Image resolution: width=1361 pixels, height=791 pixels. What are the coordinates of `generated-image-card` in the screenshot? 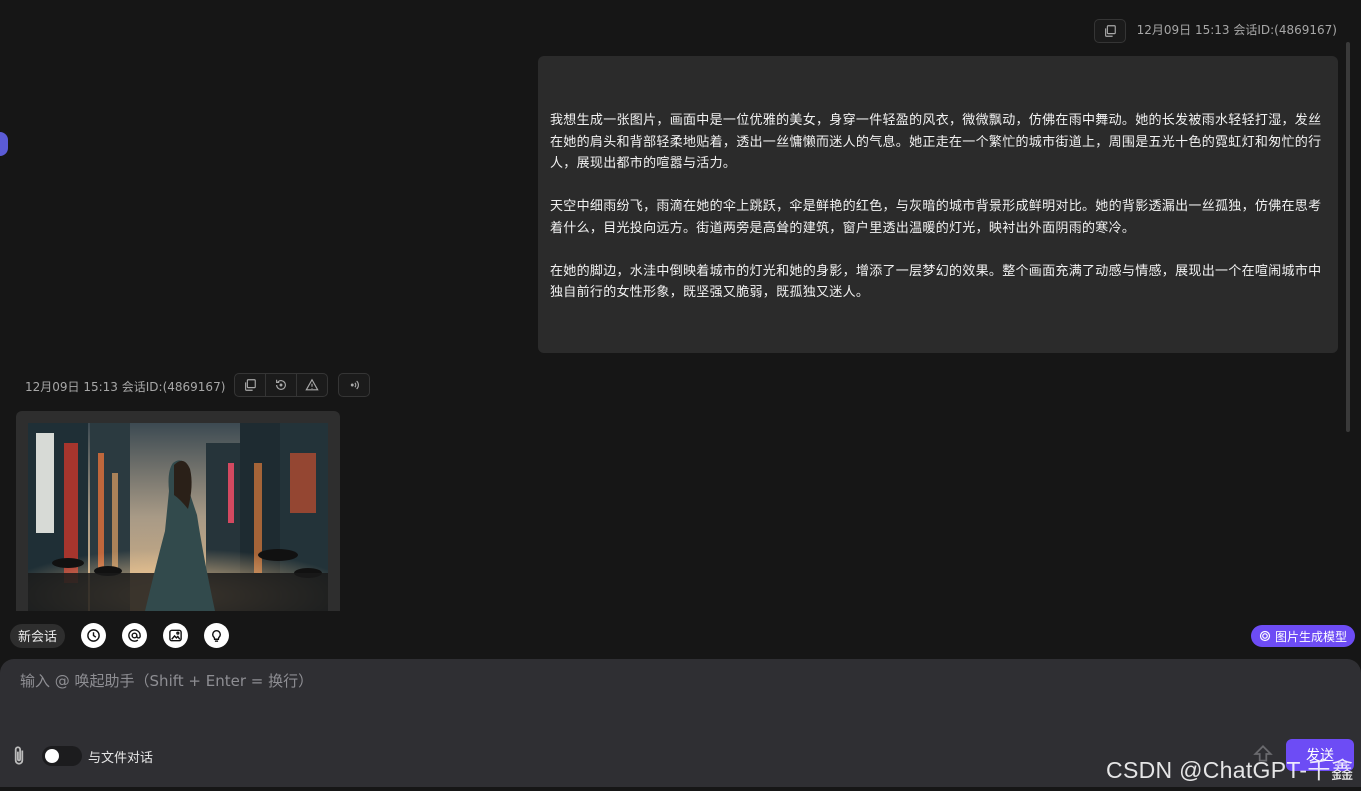 It's located at (178, 511).